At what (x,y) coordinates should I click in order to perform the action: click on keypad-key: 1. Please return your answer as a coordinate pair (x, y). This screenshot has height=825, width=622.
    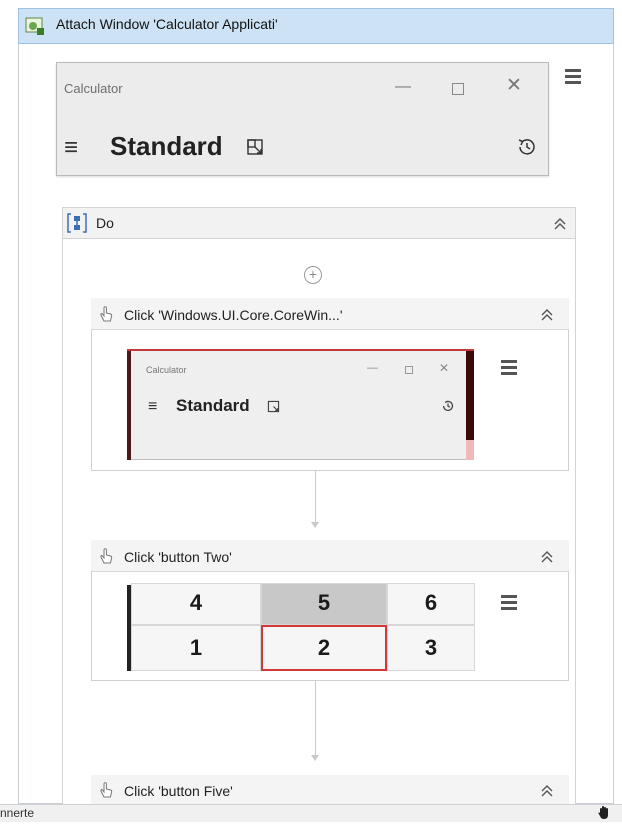
    Looking at the image, I should click on (196, 648).